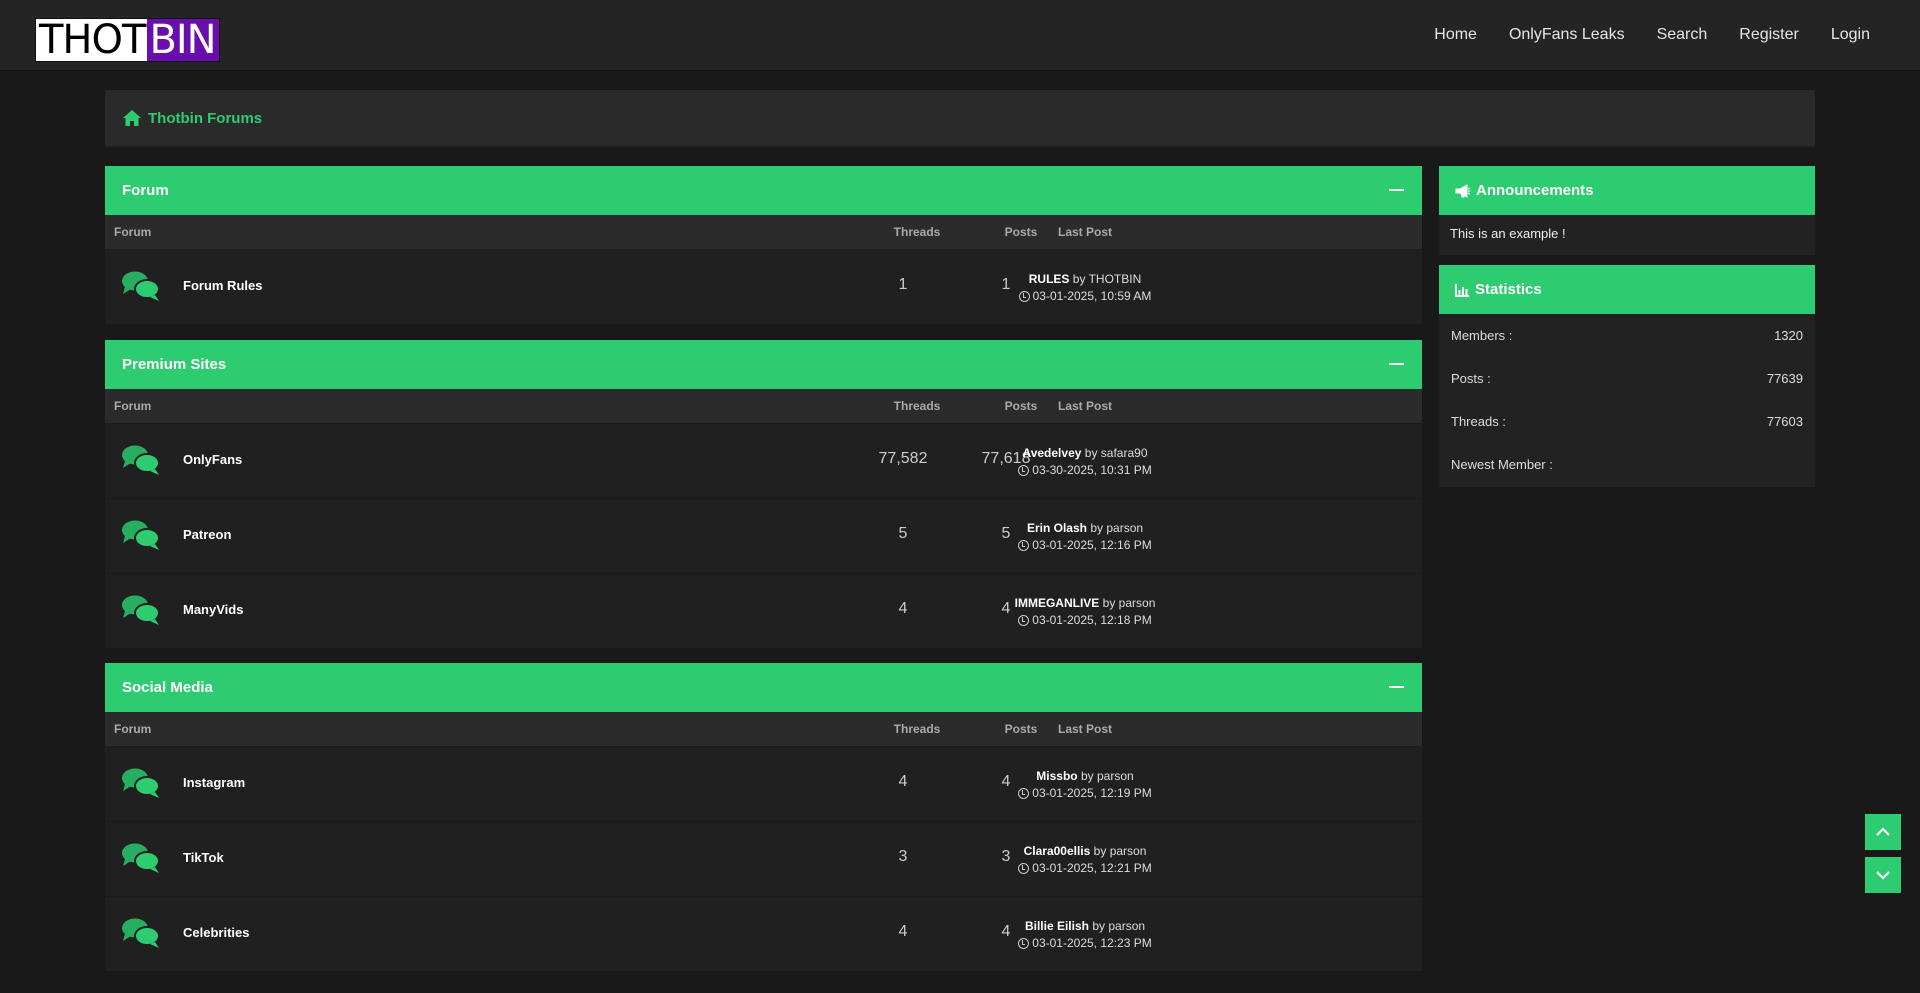 The height and width of the screenshot is (993, 1920). What do you see at coordinates (1092, 620) in the screenshot?
I see `last-post-time: 03-01-2025, 12:18 PM` at bounding box center [1092, 620].